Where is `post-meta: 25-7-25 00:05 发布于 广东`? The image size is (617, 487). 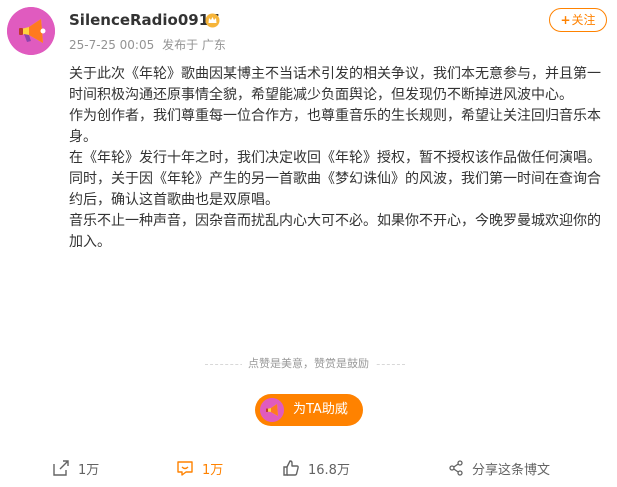
post-meta: 25-7-25 00:05 发布于 广东 is located at coordinates (149, 45).